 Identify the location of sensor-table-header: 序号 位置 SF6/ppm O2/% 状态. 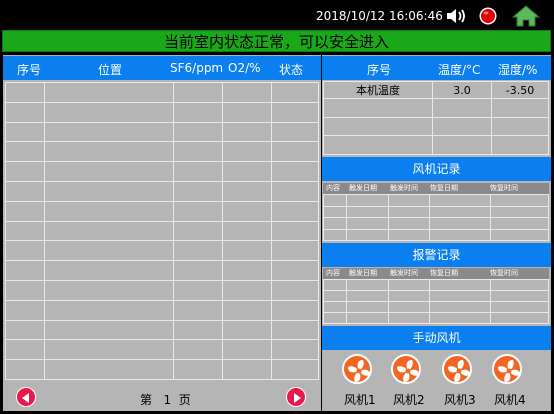
(162, 68).